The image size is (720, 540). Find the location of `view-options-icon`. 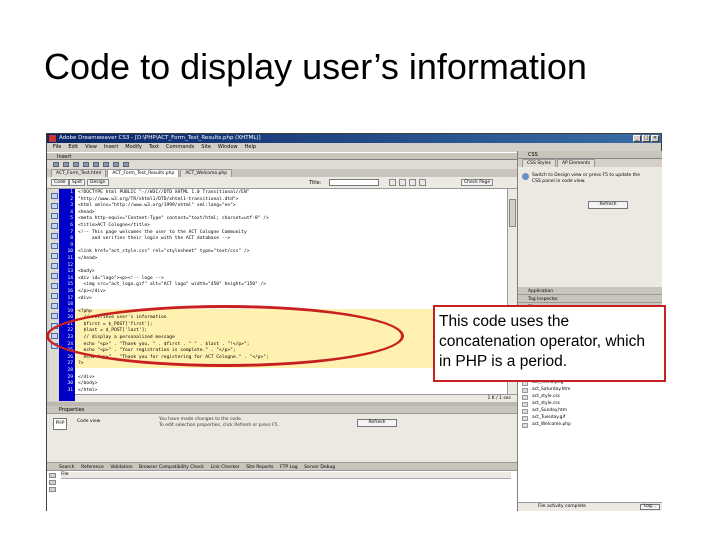

view-options-icon is located at coordinates (422, 182).